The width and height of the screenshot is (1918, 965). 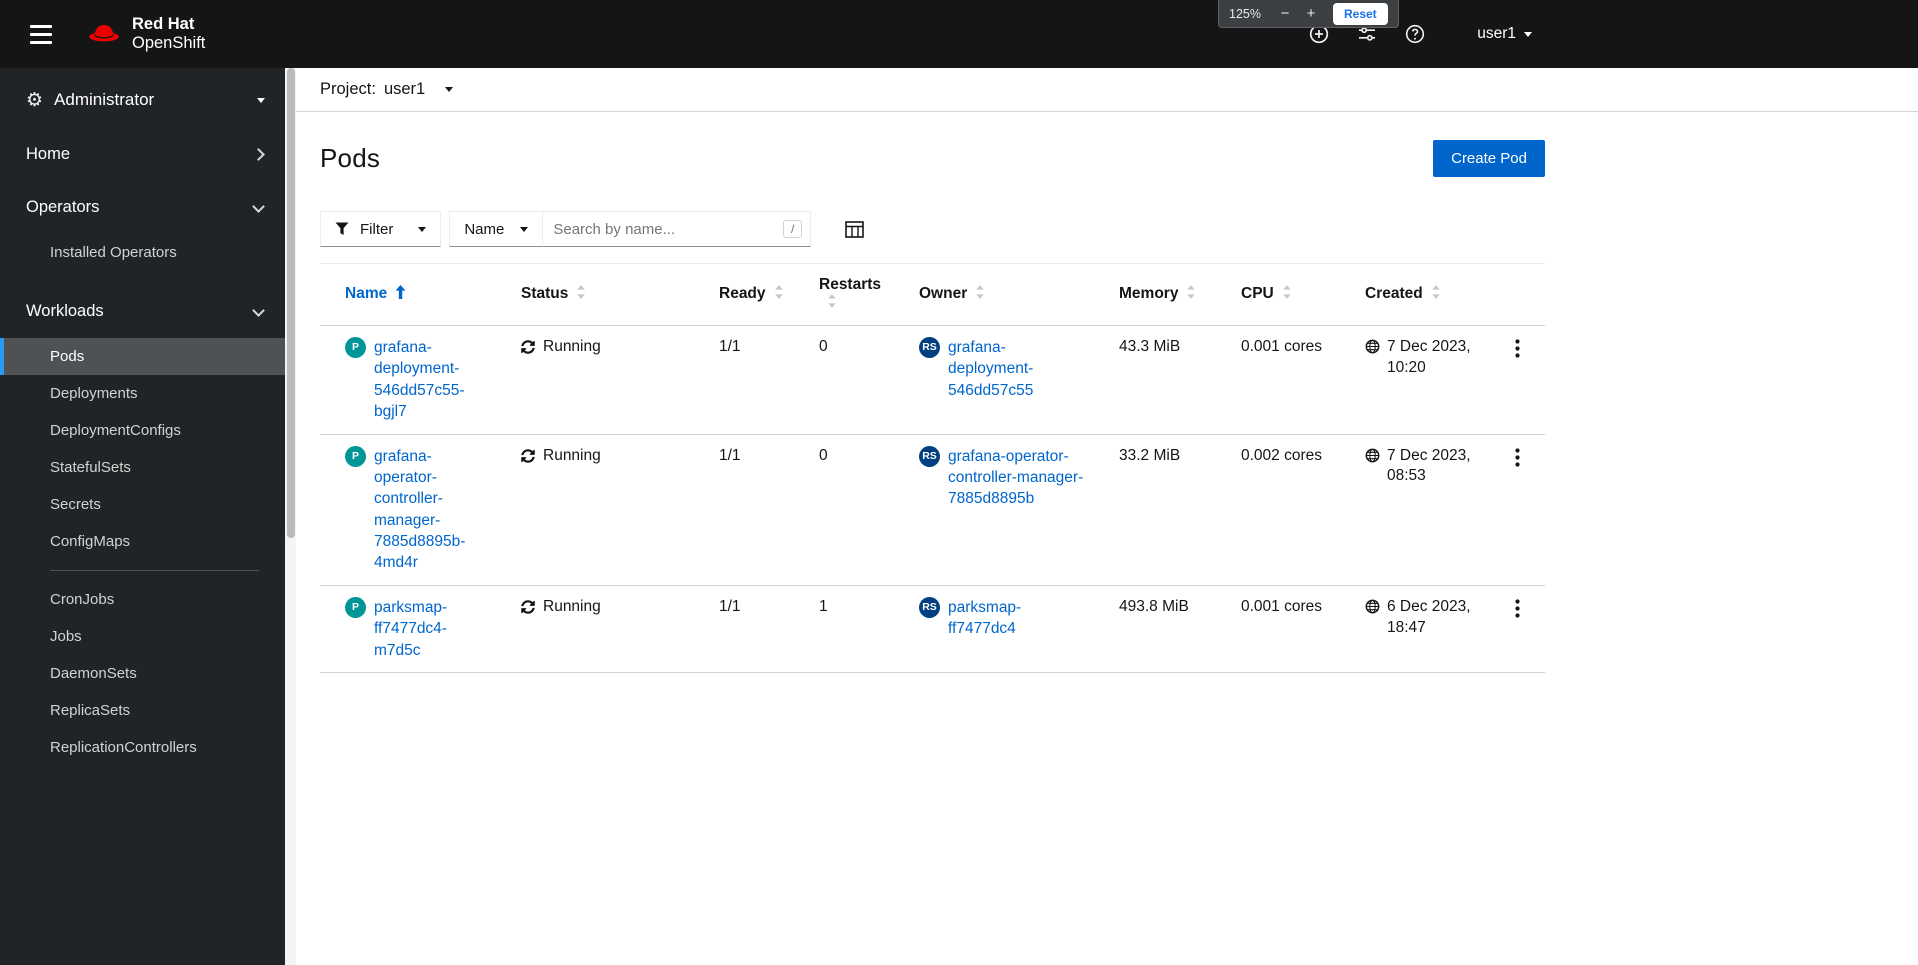 I want to click on pod-name-link: parksmap-ff7477dc4-m7d5c, so click(x=431, y=629).